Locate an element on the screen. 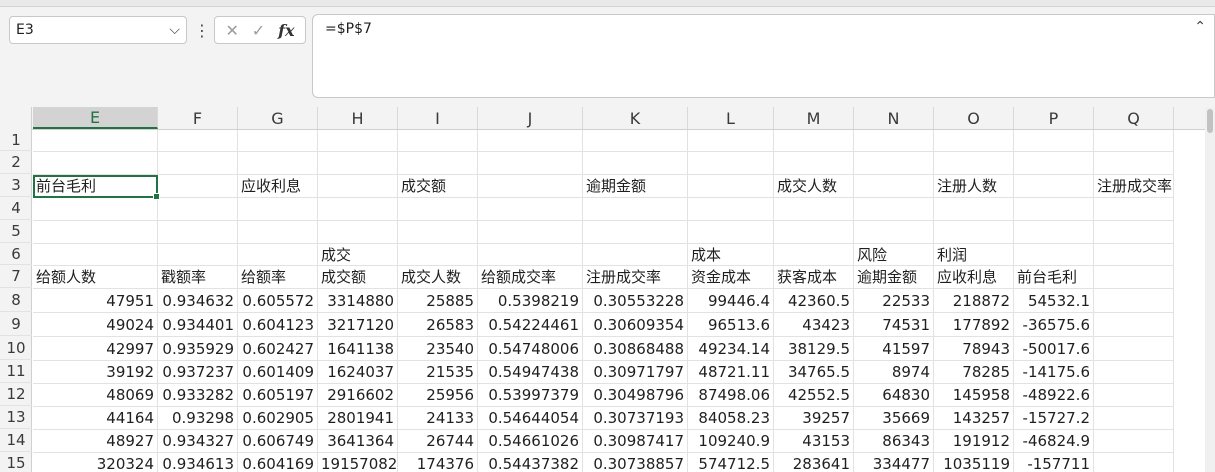 This screenshot has width=1215, height=472. cell-k12: 0.30498796 is located at coordinates (635, 395).